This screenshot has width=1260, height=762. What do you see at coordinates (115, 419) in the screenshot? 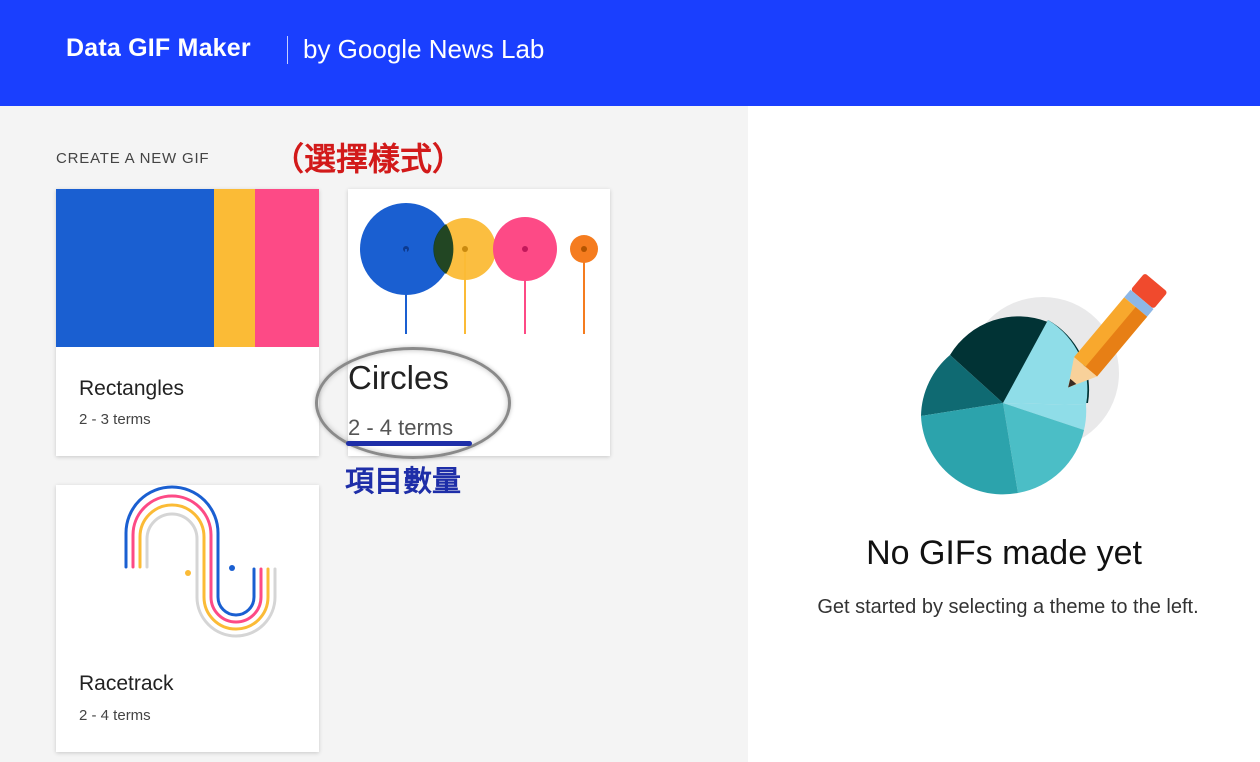
I see `theme-card-terms: 2 - 3 terms` at bounding box center [115, 419].